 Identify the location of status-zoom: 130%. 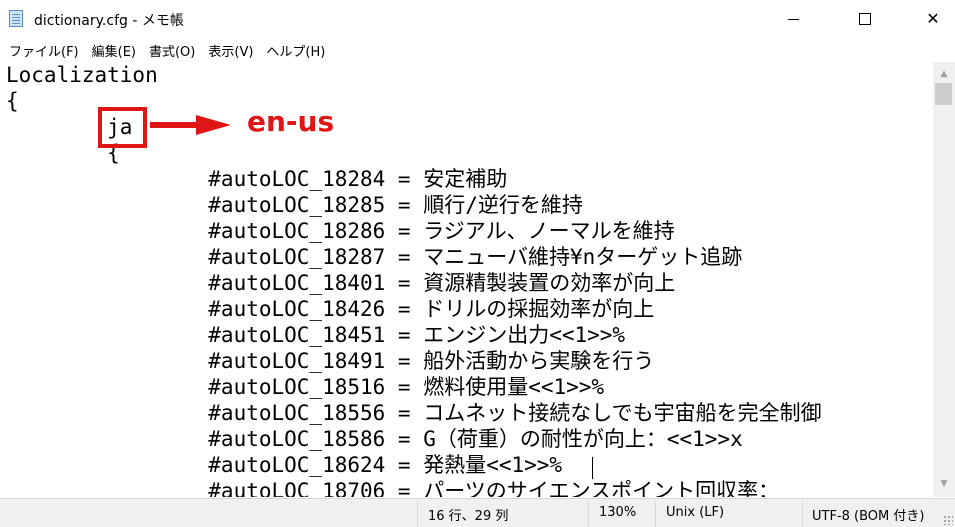
(618, 512).